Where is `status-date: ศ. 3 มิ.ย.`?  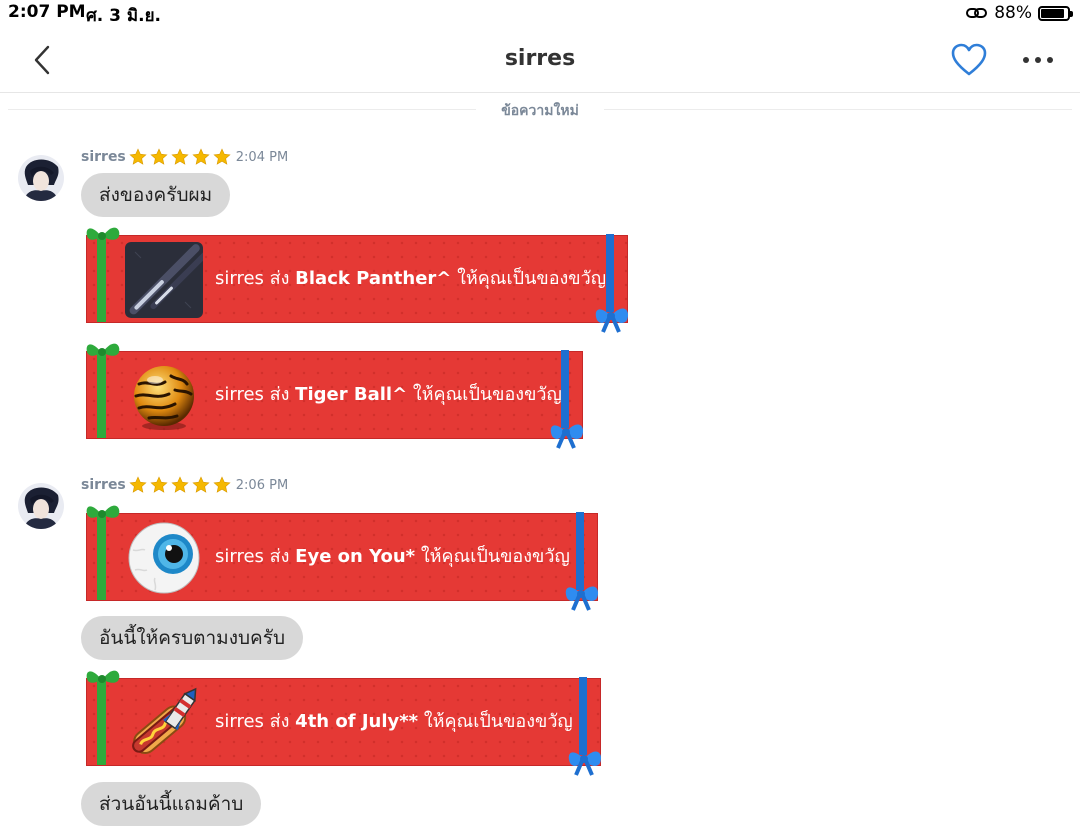
status-date: ศ. 3 มิ.ย. is located at coordinates (123, 16).